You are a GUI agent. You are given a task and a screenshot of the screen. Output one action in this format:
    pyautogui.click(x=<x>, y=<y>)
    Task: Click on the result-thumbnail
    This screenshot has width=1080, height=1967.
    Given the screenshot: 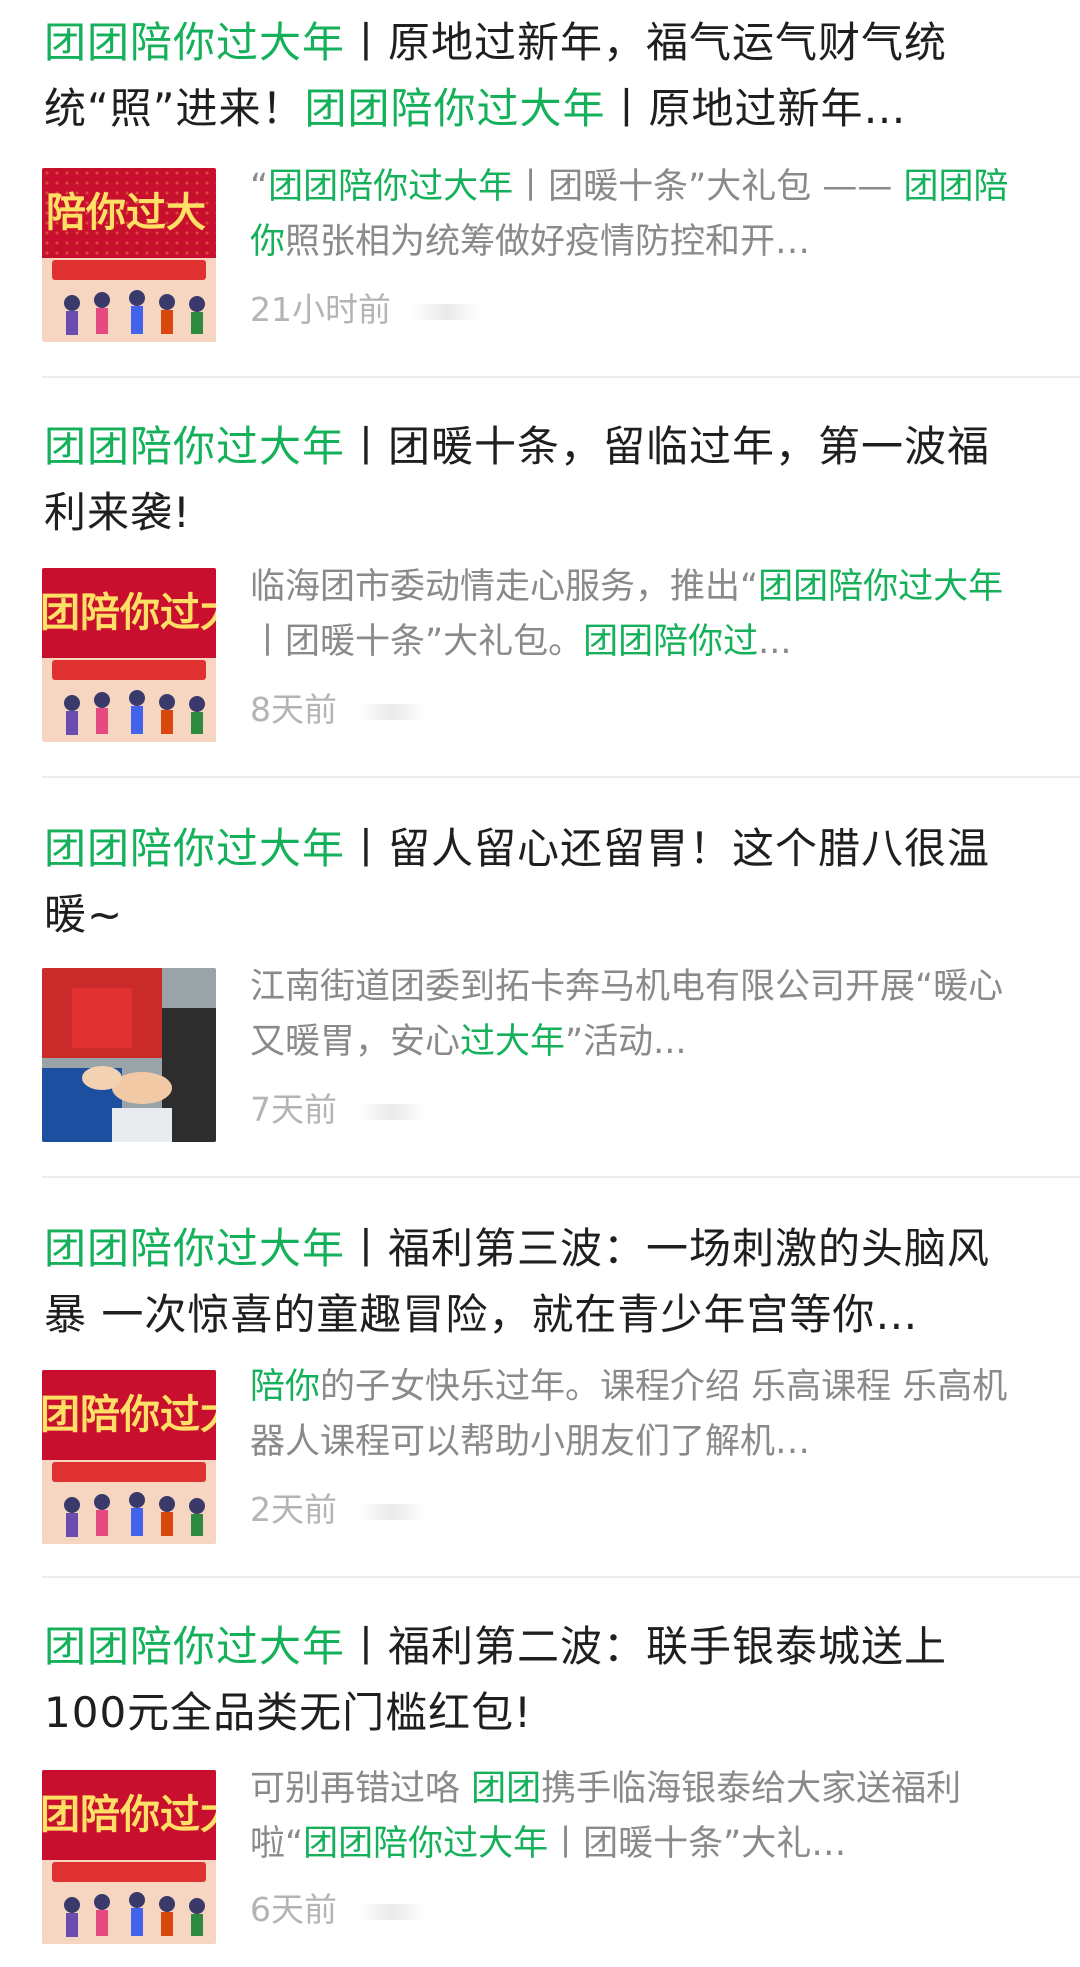 What is the action you would take?
    pyautogui.click(x=129, y=1055)
    